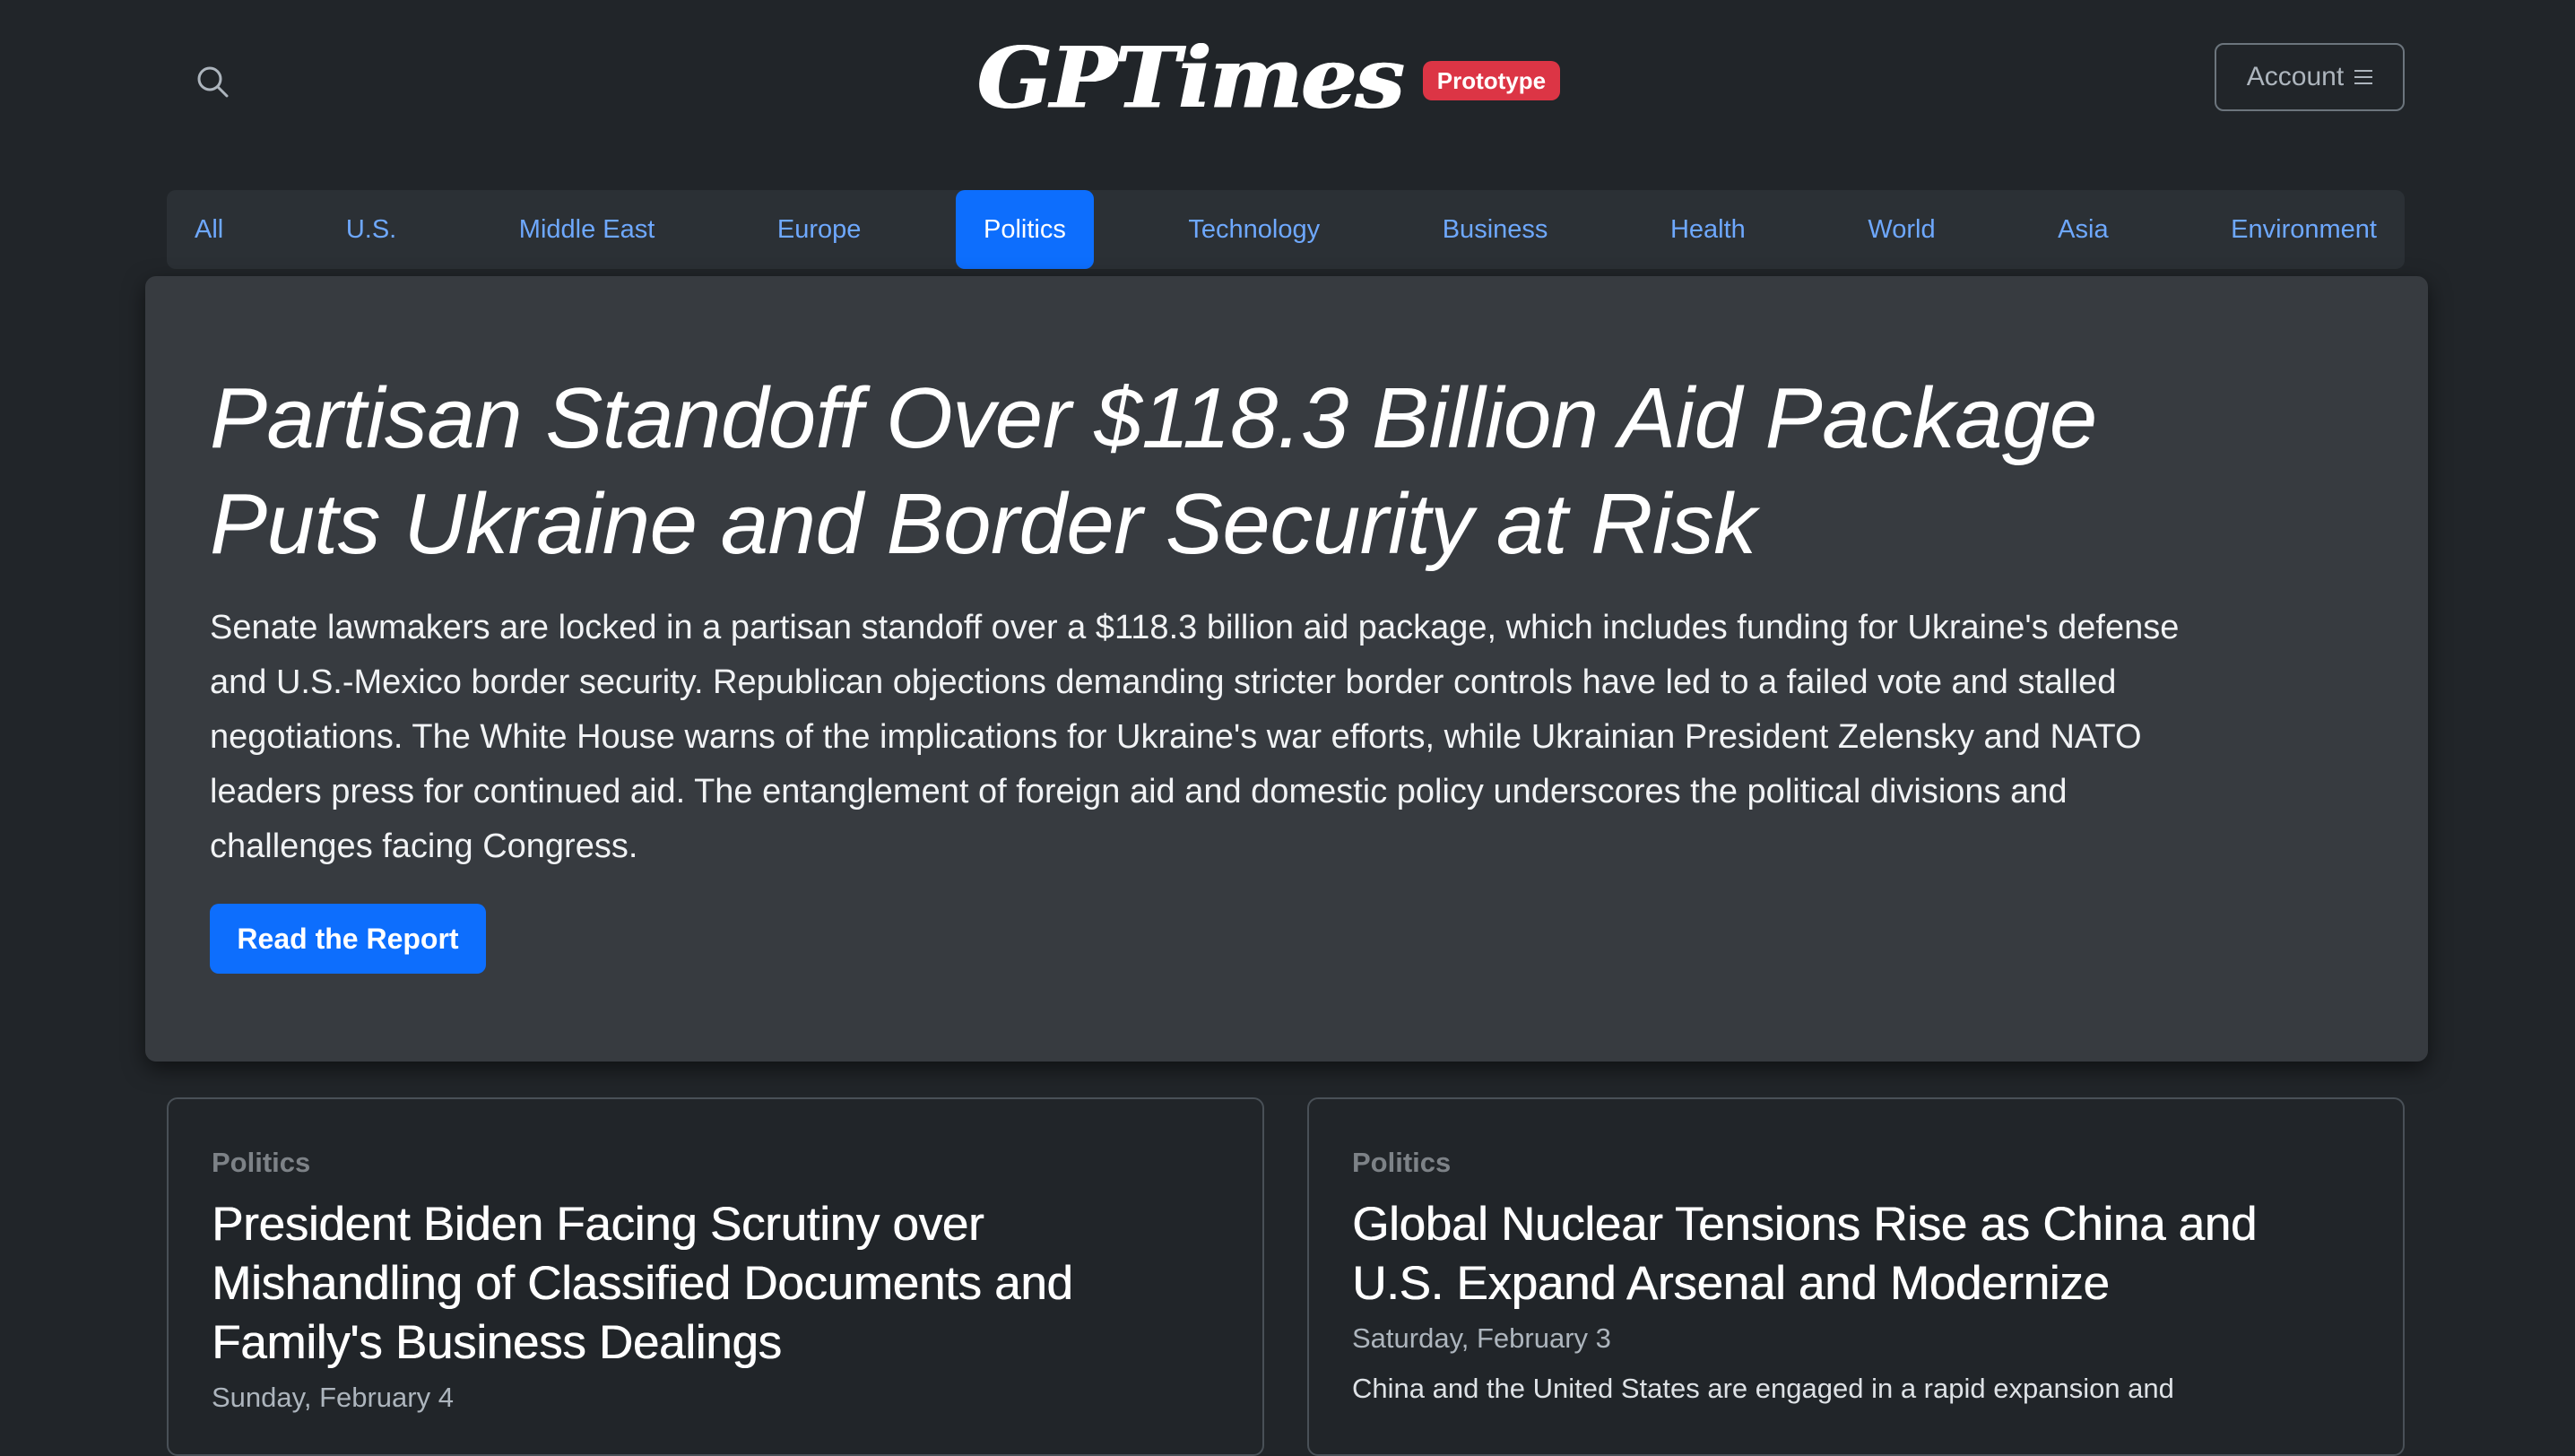  I want to click on nav-item-us: U.S., so click(371, 229).